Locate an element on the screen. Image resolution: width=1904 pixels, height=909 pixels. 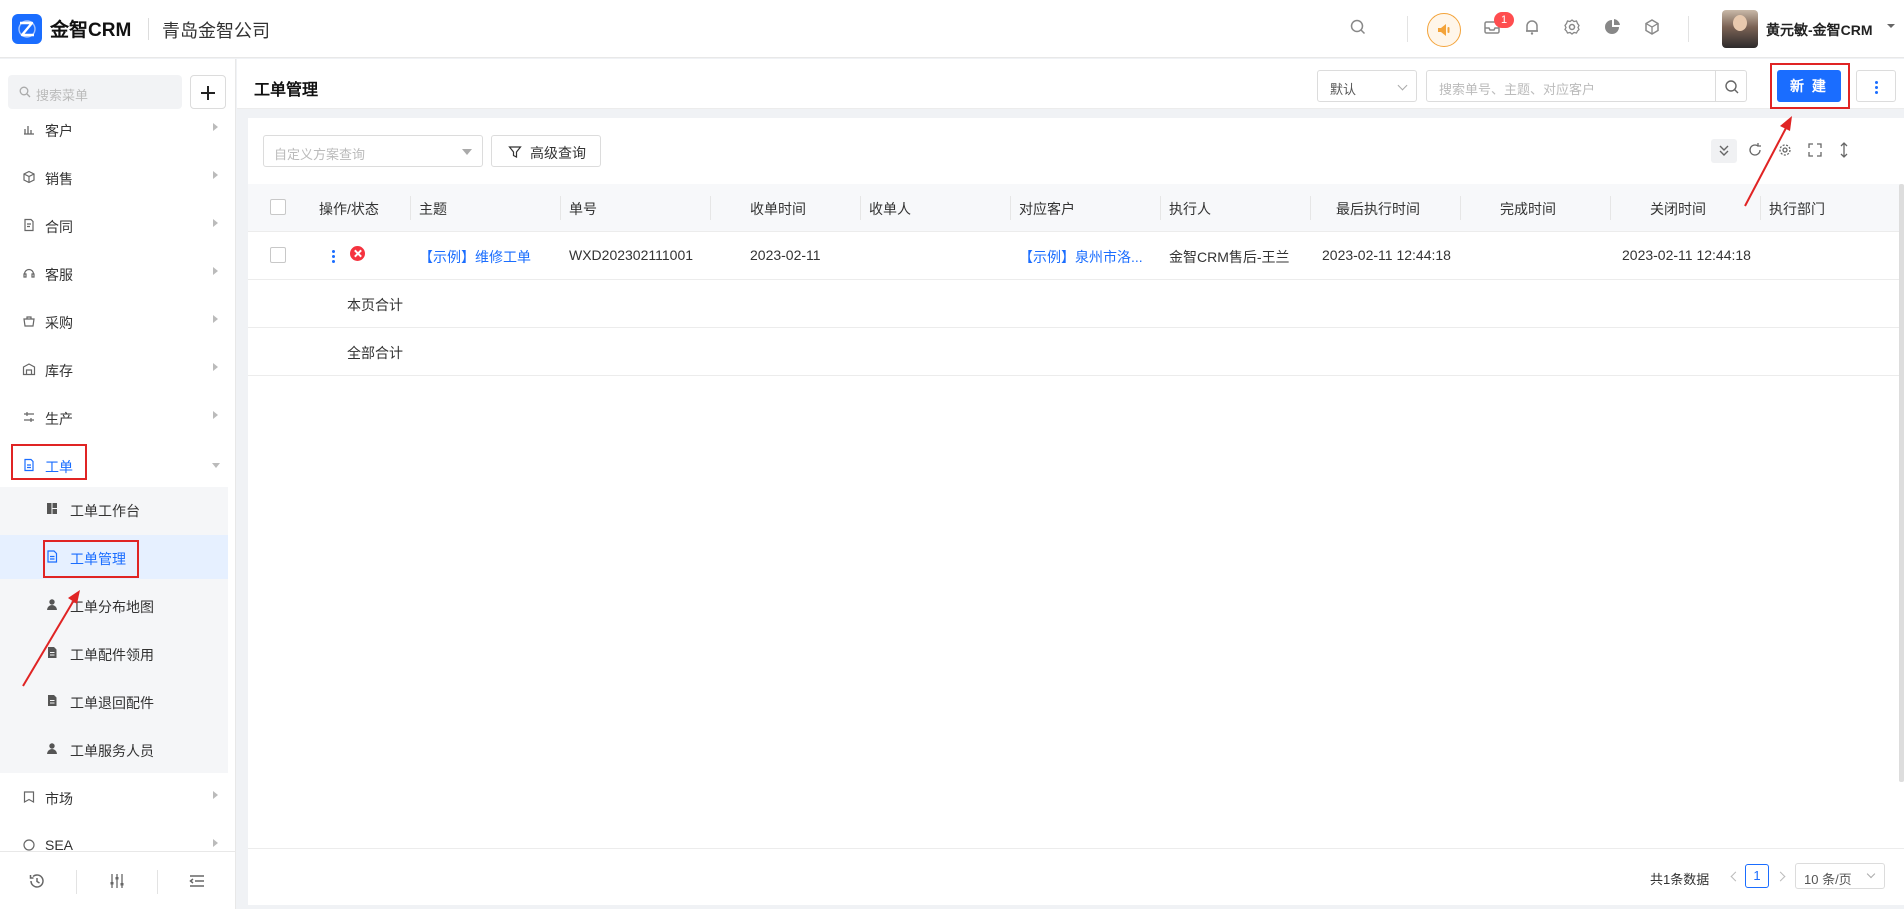
sidebar-item-contract: 合同 is located at coordinates (114, 225).